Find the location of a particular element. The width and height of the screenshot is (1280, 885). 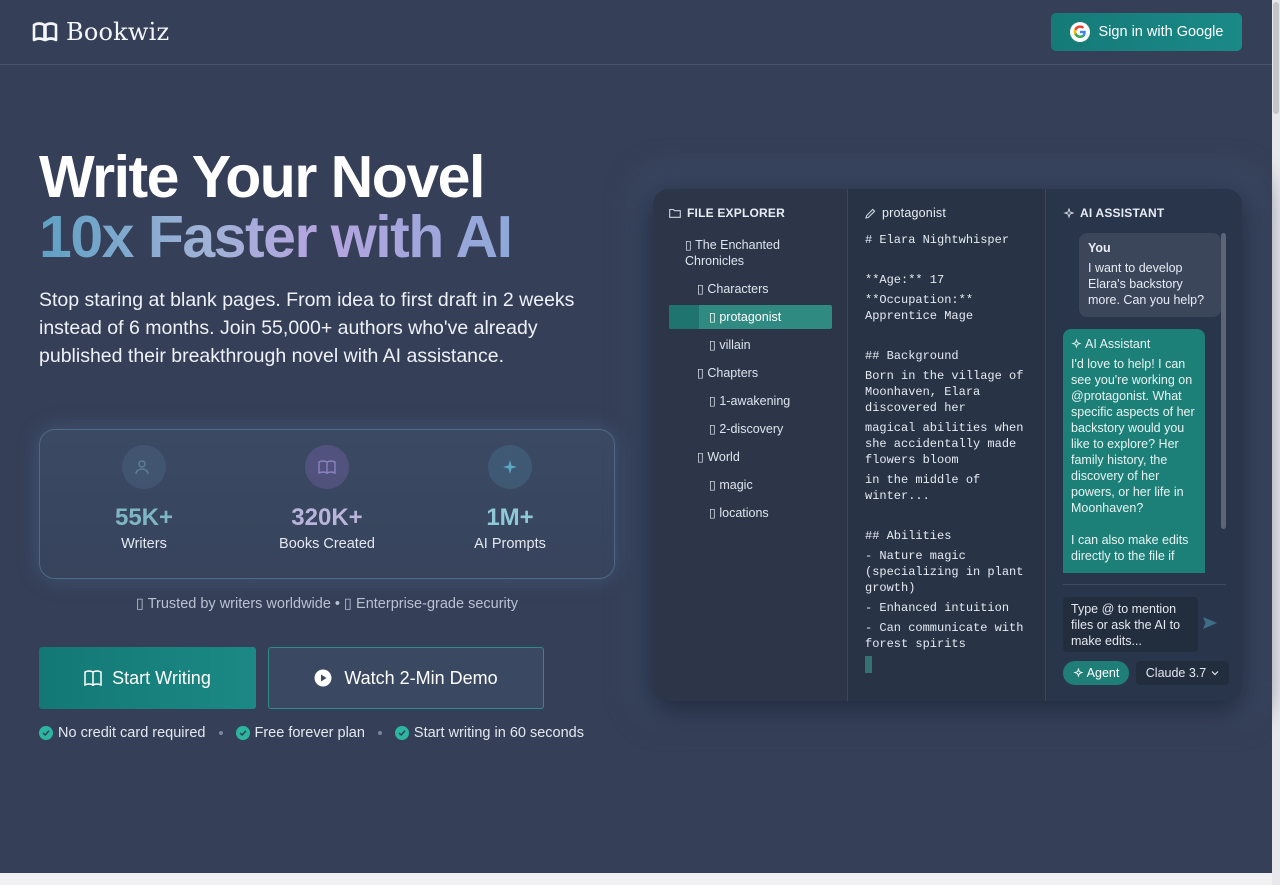

file-explorer-title: FILE EXPLORER is located at coordinates (727, 213).